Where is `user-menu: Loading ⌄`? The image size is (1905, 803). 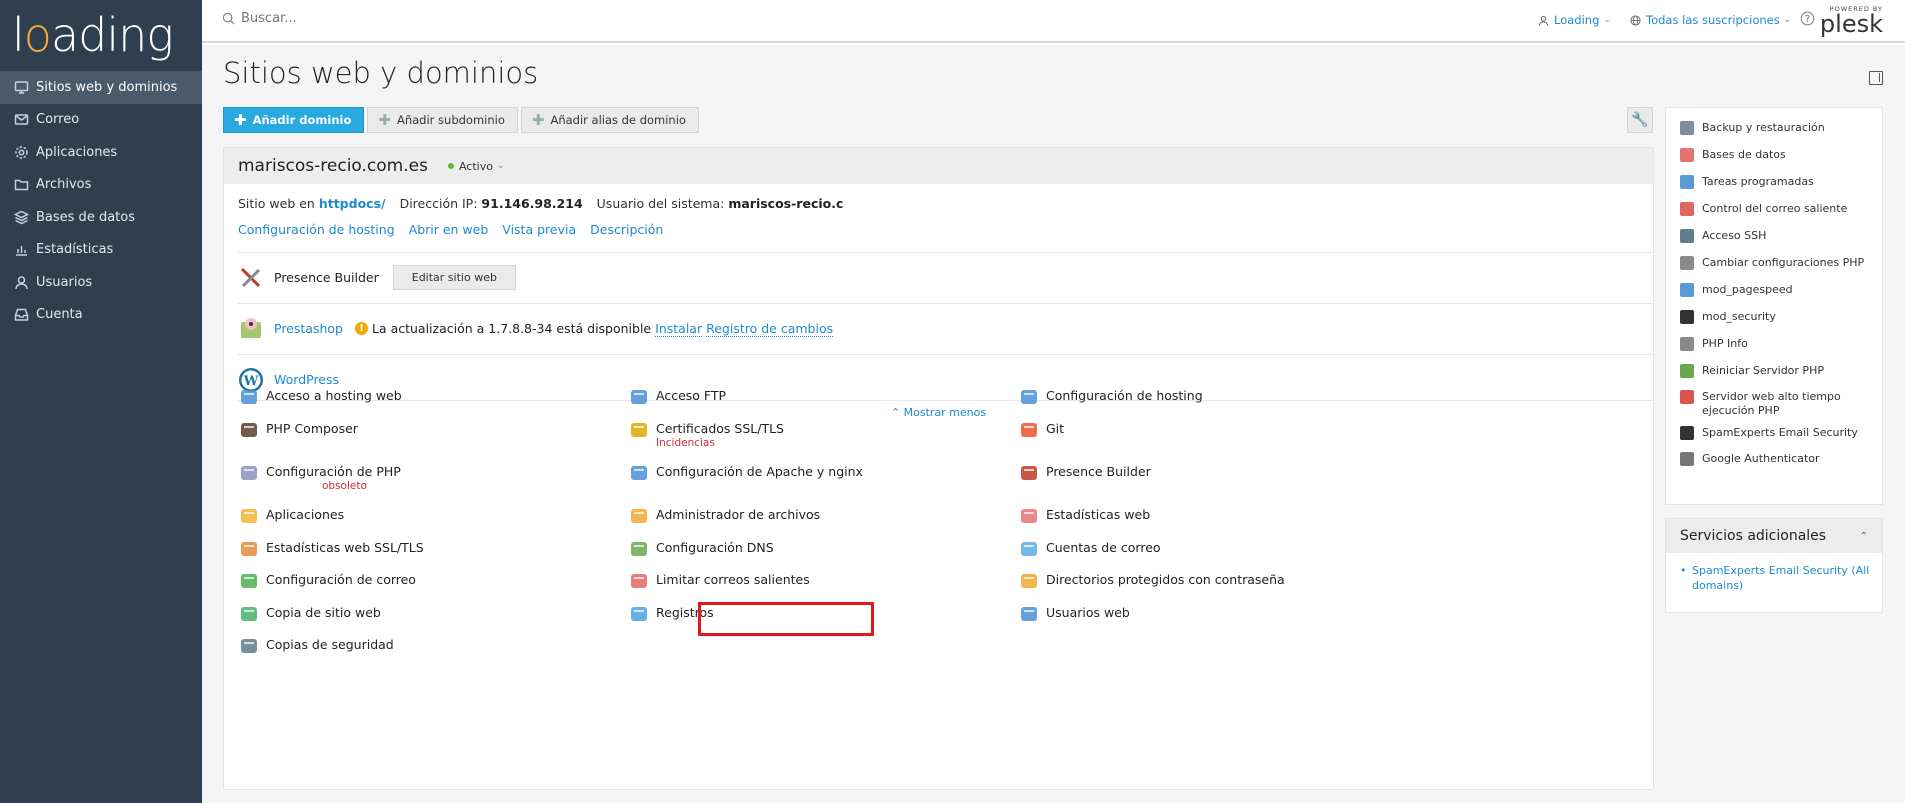 user-menu: Loading ⌄ is located at coordinates (1574, 20).